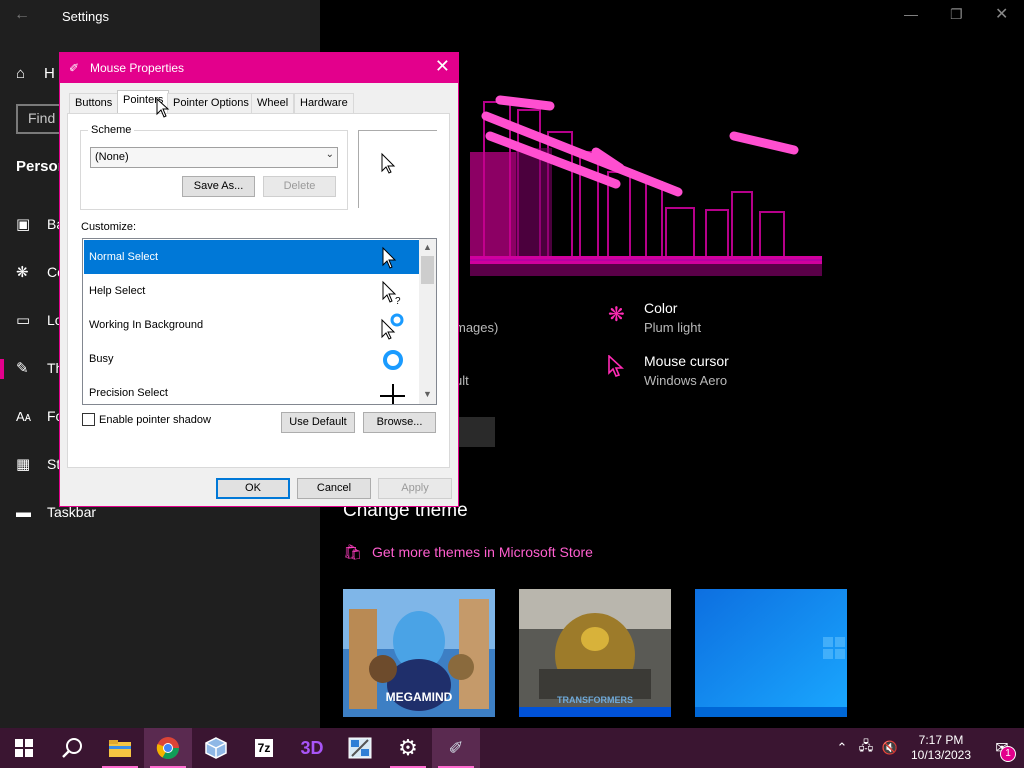 This screenshot has height=768, width=1024. Describe the element at coordinates (415, 488) in the screenshot. I see `apply-button: Apply` at that location.